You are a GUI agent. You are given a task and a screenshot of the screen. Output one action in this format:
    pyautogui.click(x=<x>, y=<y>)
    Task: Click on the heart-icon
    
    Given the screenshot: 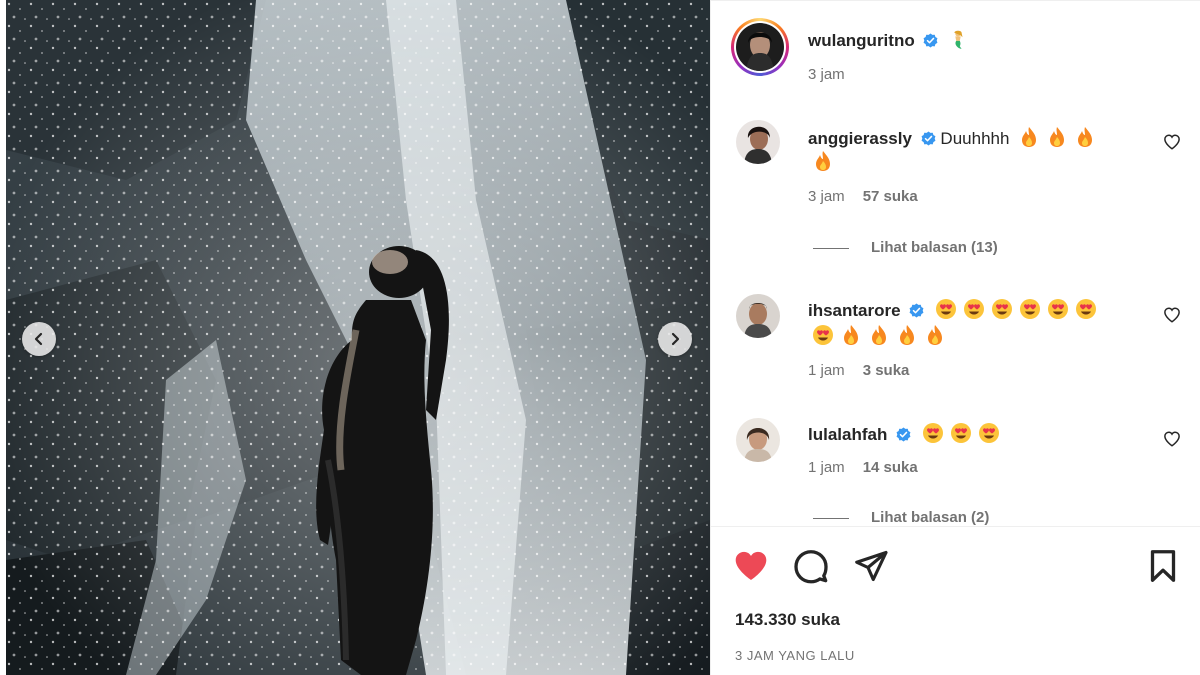 What is the action you would take?
    pyautogui.click(x=751, y=565)
    